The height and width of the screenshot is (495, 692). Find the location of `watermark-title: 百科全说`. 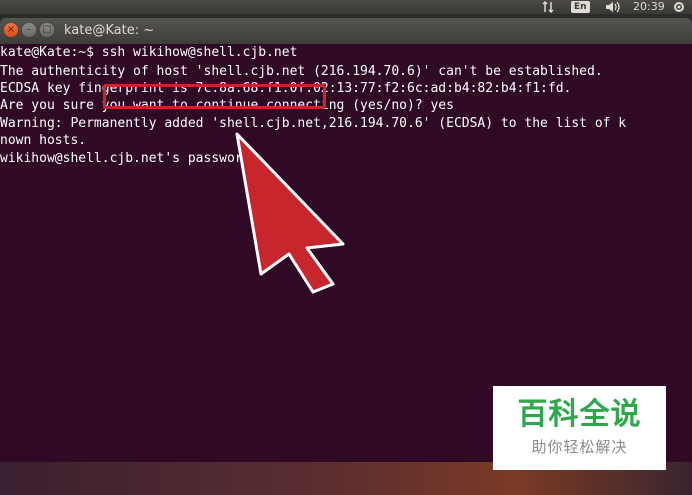

watermark-title: 百科全说 is located at coordinates (579, 414).